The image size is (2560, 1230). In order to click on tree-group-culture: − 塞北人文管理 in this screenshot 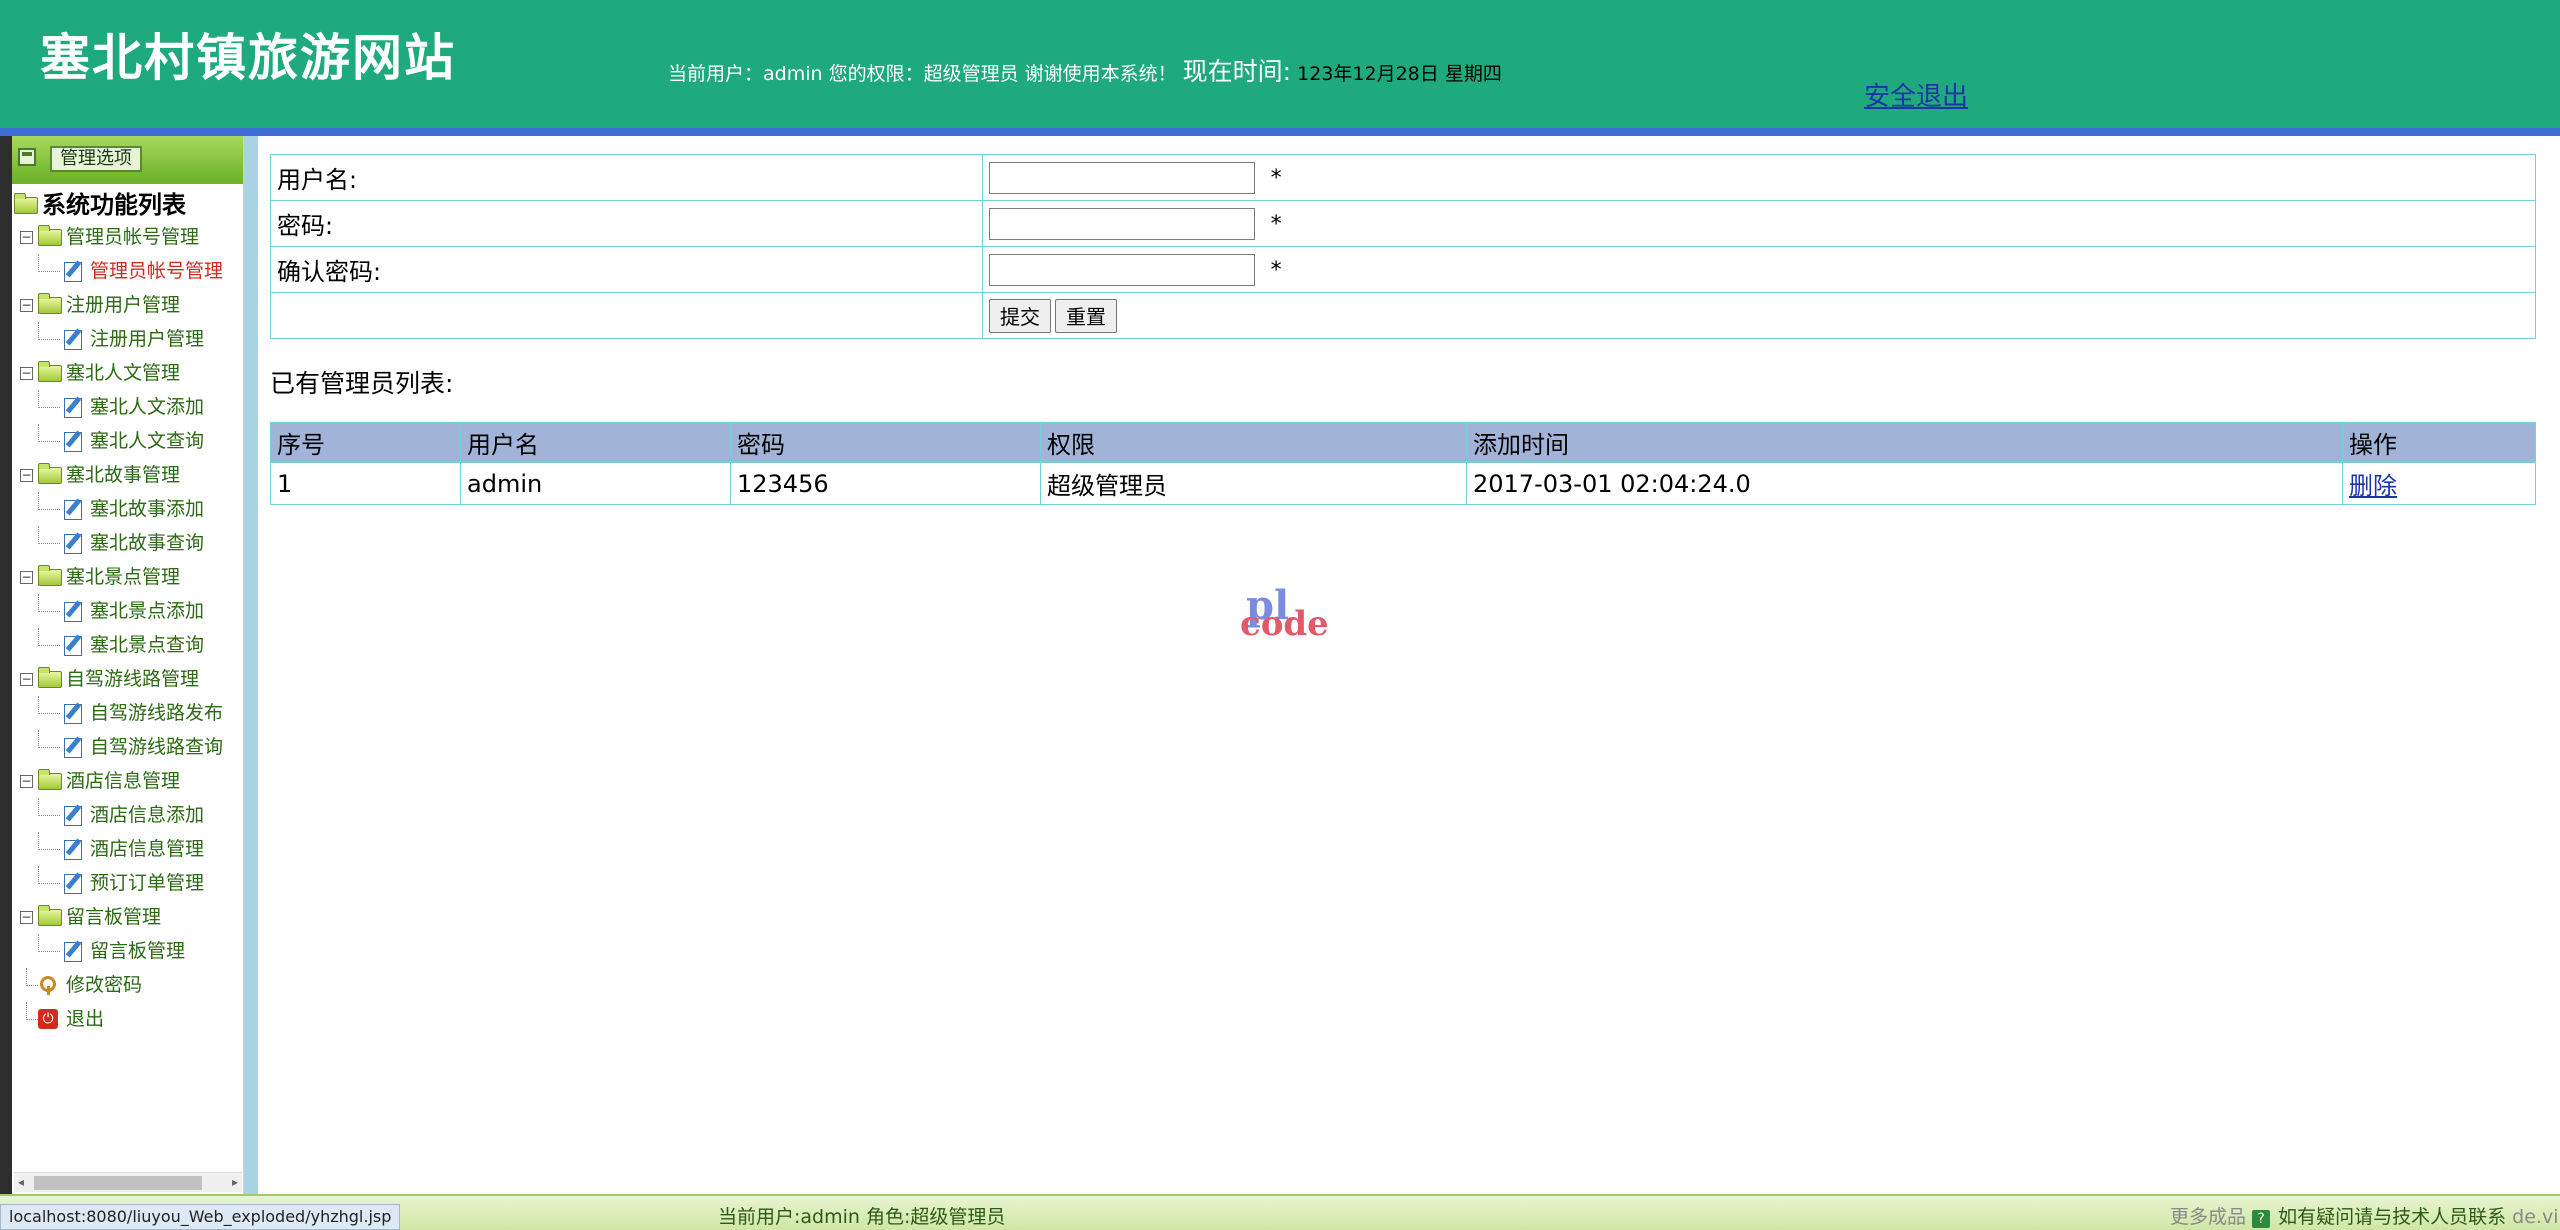, I will do `click(127, 373)`.